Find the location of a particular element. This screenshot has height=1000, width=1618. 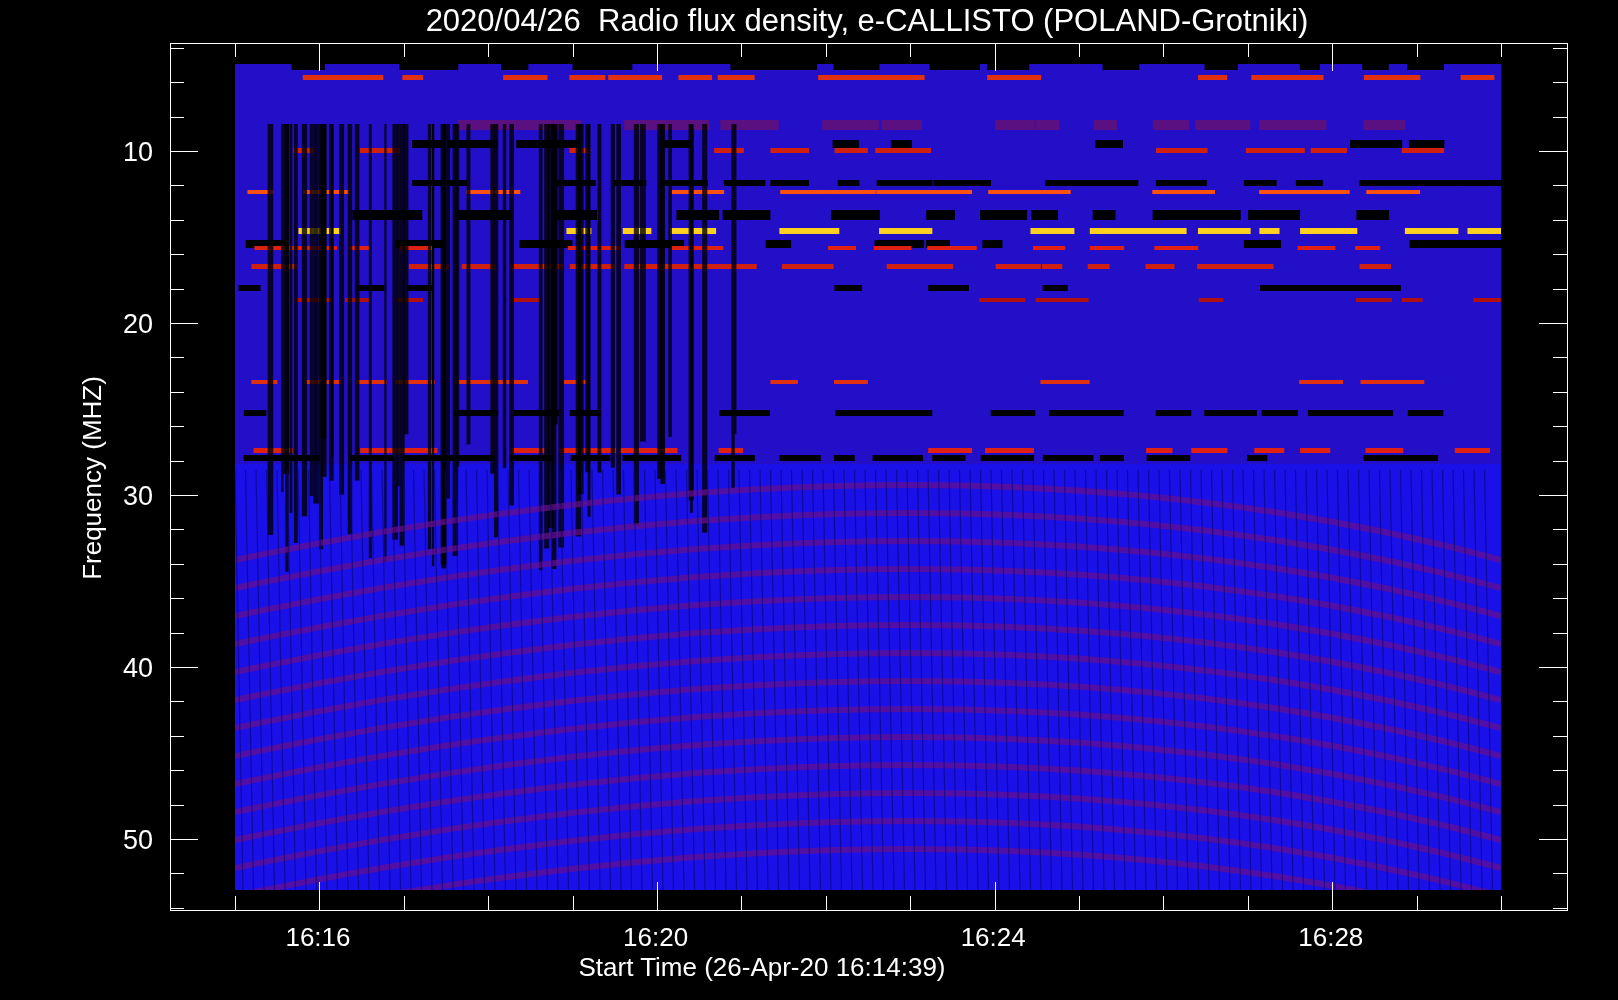

chart-title: 2020/04/26 Radio flux density, e-CALLISTO (POLAND-Grotniki) is located at coordinates (867, 20).